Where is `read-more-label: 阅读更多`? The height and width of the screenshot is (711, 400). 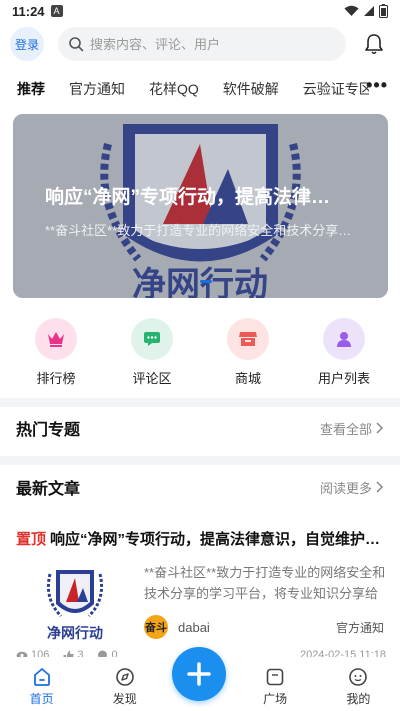
read-more-label: 阅读更多 is located at coordinates (345, 488).